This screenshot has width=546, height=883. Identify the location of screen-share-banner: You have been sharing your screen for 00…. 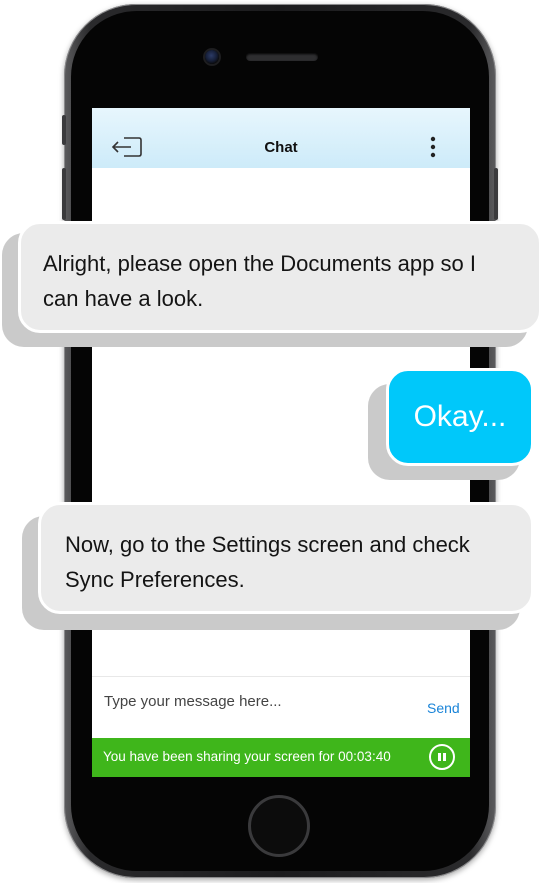
(281, 757).